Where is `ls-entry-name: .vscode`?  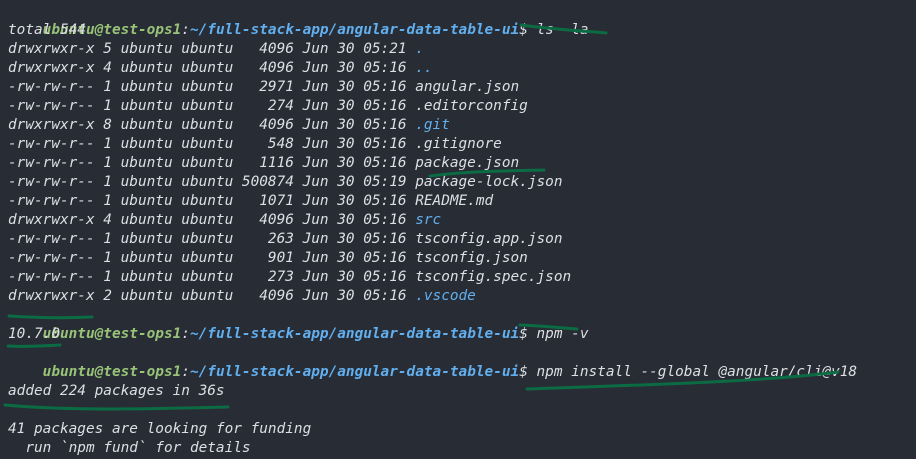
ls-entry-name: .vscode is located at coordinates (445, 296).